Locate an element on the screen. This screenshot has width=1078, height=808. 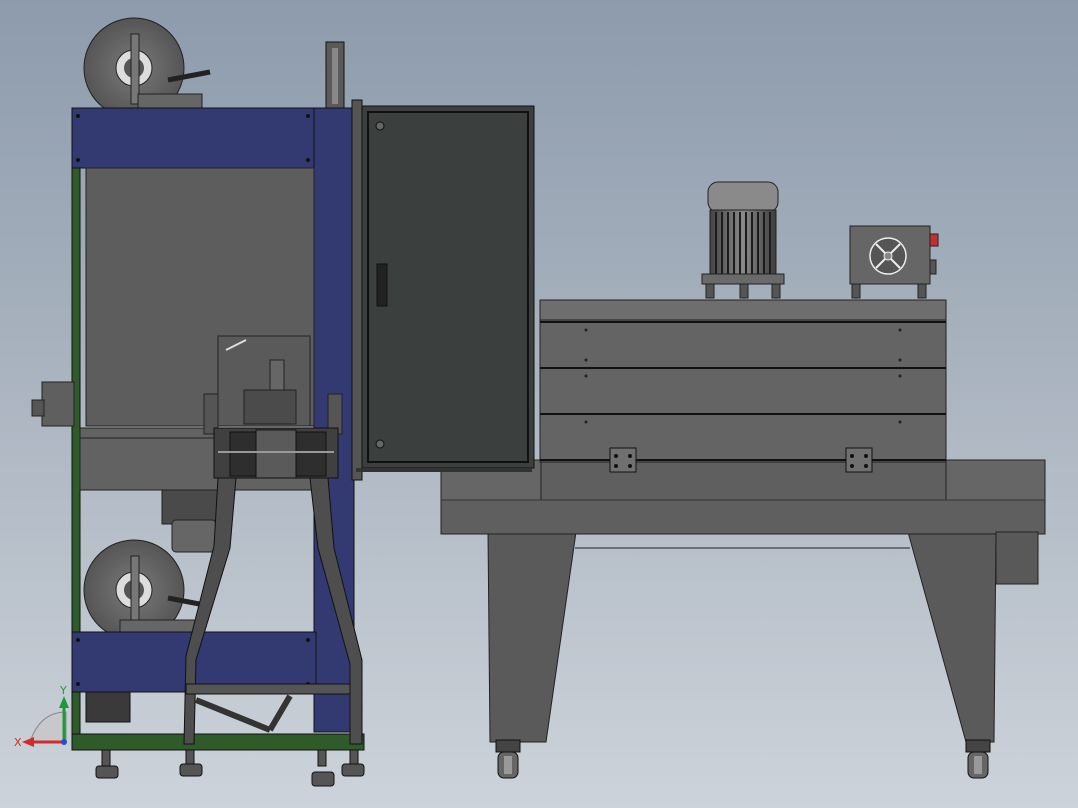
frame-base-green is located at coordinates (218, 742).